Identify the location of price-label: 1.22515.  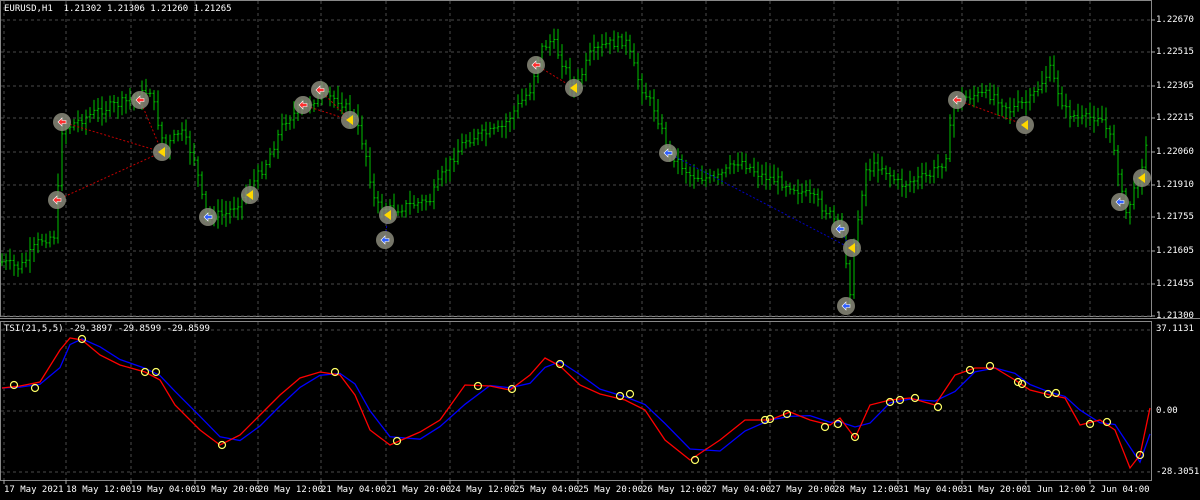
(1175, 52).